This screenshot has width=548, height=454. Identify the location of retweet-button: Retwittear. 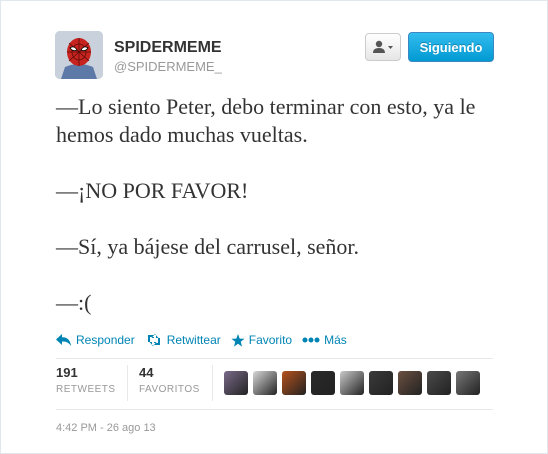
(183, 340).